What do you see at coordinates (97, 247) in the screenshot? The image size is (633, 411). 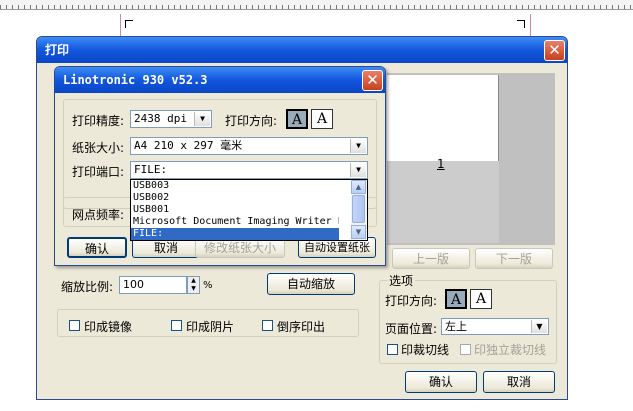 I see `printer-ok-button: 确认` at bounding box center [97, 247].